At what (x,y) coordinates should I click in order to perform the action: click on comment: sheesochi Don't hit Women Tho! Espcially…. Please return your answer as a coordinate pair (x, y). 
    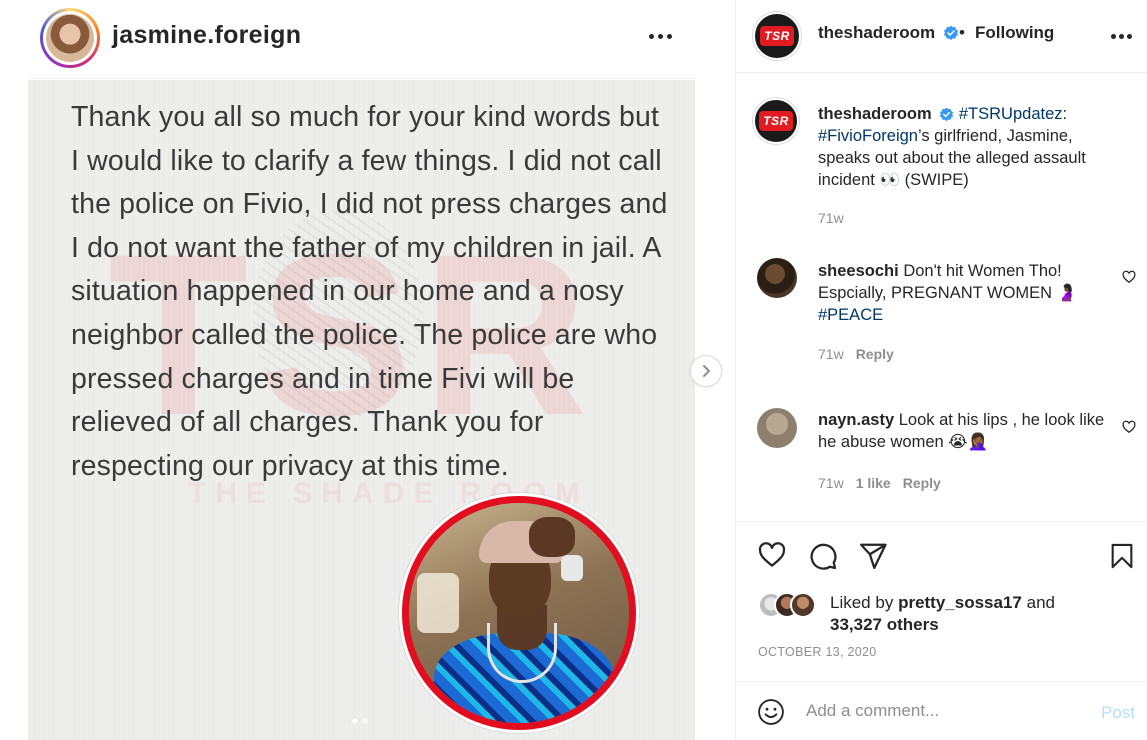
    Looking at the image, I should click on (963, 293).